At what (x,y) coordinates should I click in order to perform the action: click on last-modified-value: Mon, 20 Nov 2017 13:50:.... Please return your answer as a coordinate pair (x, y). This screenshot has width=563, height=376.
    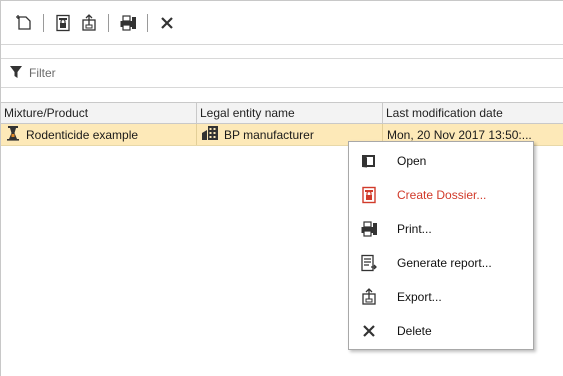
    Looking at the image, I should click on (459, 134).